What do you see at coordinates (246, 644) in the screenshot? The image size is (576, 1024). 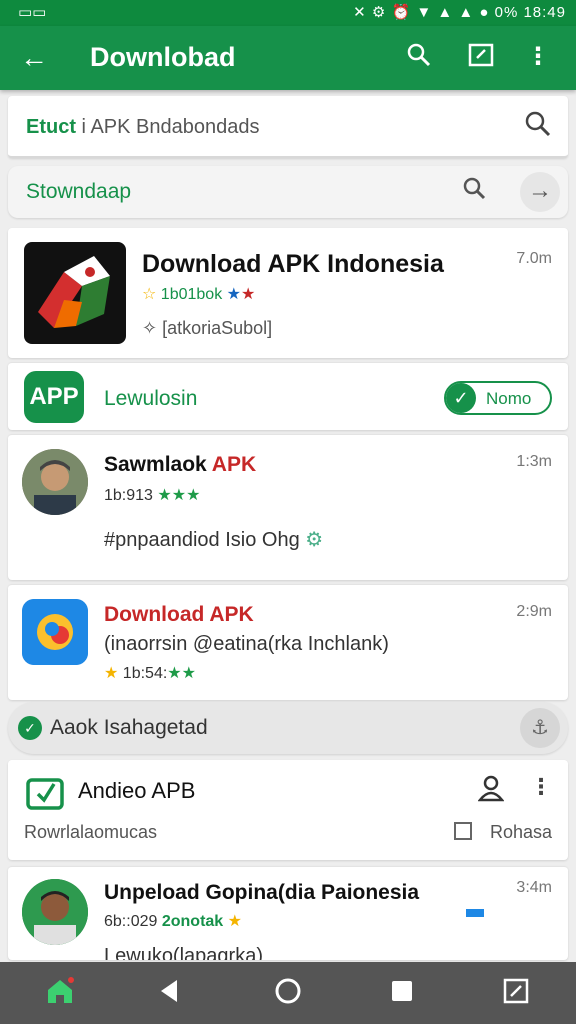 I see `item-description: (inaorrsin @eatina(rka Inchlank)` at bounding box center [246, 644].